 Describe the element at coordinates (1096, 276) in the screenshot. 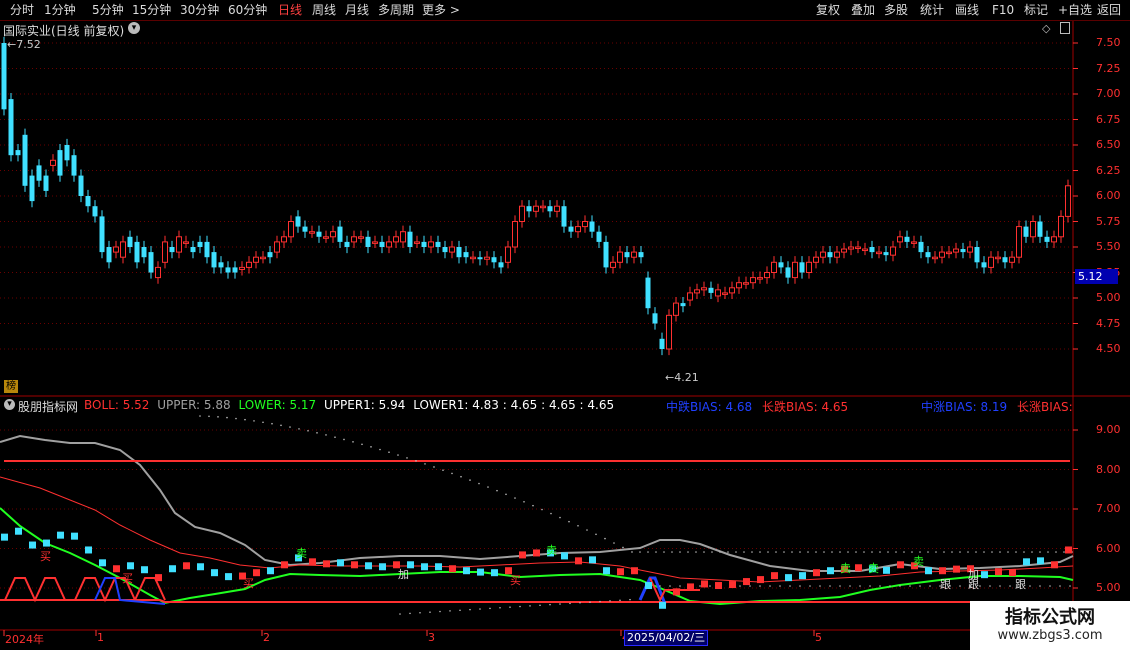

I see `current-price-tag: 5.12` at that location.